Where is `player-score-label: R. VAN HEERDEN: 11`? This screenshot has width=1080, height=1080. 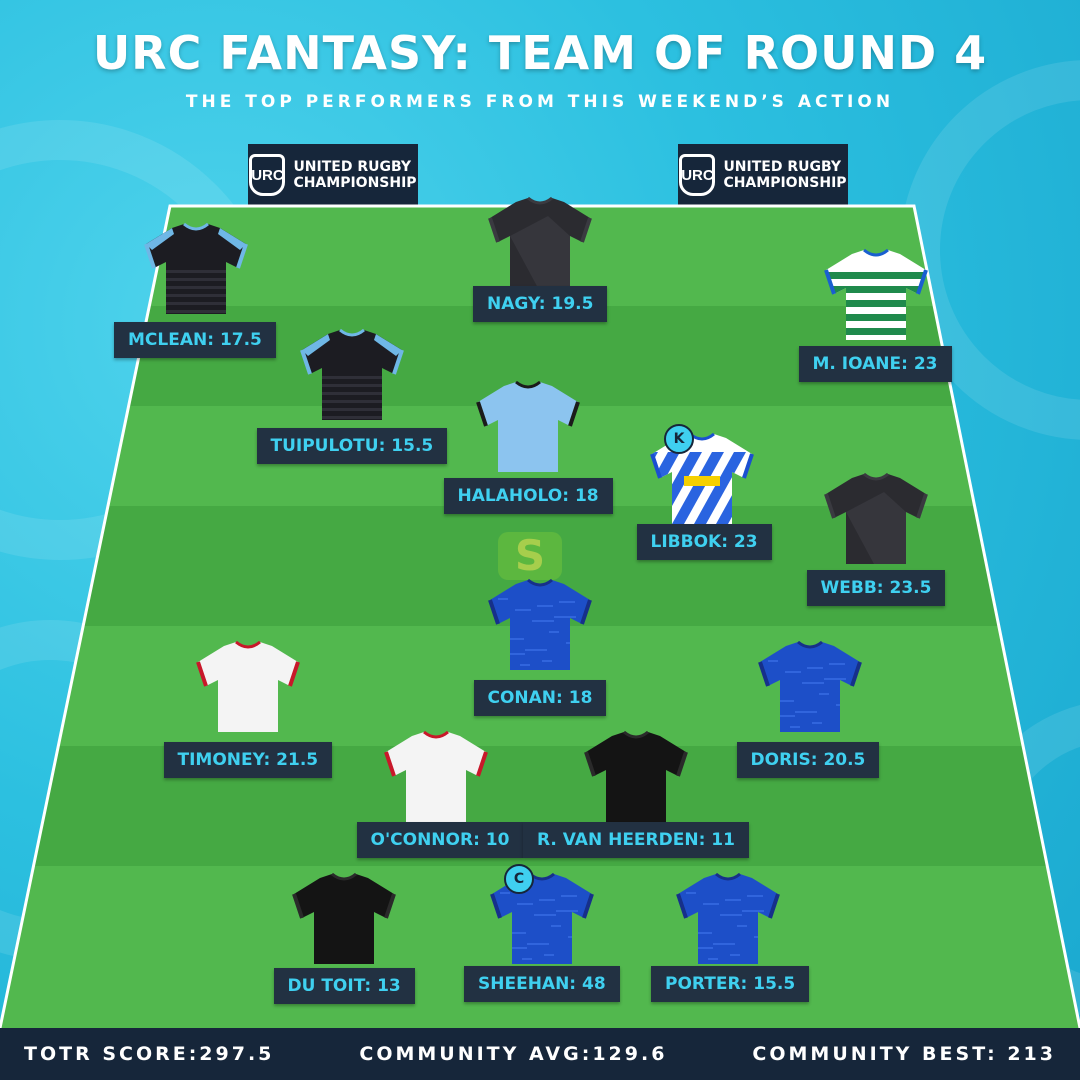 player-score-label: R. VAN HEERDEN: 11 is located at coordinates (636, 840).